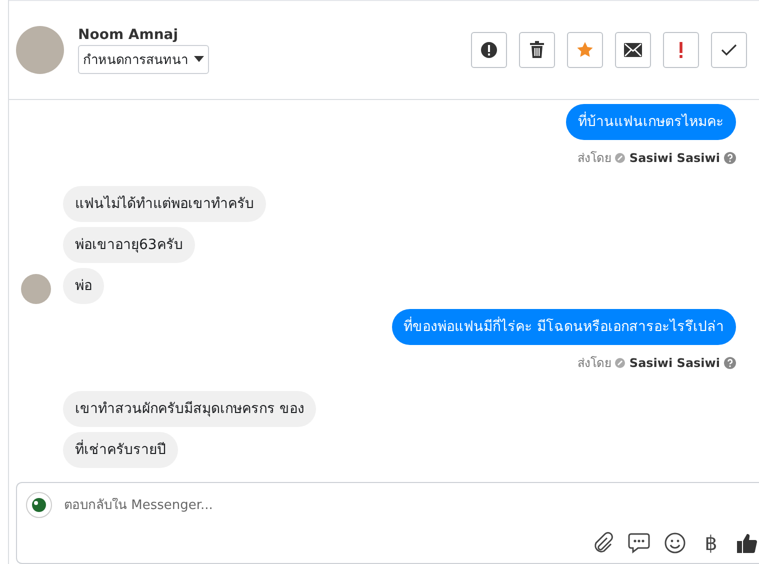 This screenshot has height=564, width=759. I want to click on received-message: พ่อ, so click(83, 286).